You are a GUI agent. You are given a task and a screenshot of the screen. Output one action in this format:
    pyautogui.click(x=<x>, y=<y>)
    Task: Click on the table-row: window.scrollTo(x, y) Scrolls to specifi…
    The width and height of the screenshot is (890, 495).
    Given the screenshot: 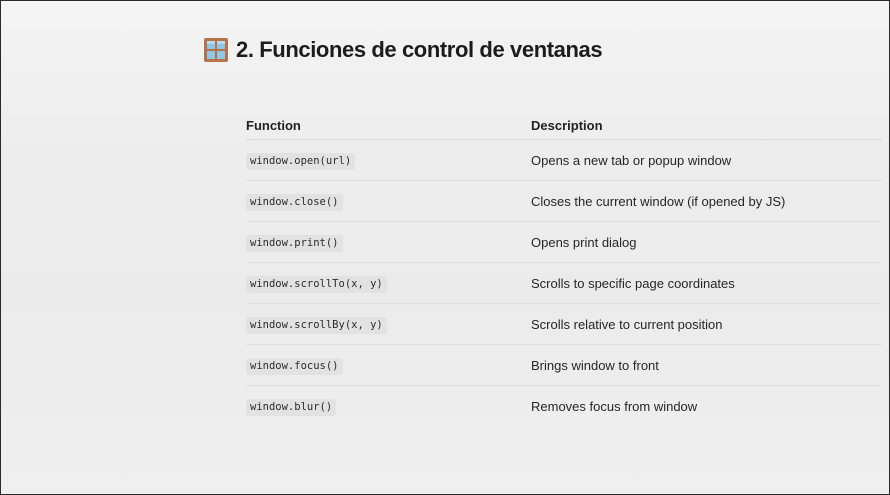 What is the action you would take?
    pyautogui.click(x=564, y=283)
    